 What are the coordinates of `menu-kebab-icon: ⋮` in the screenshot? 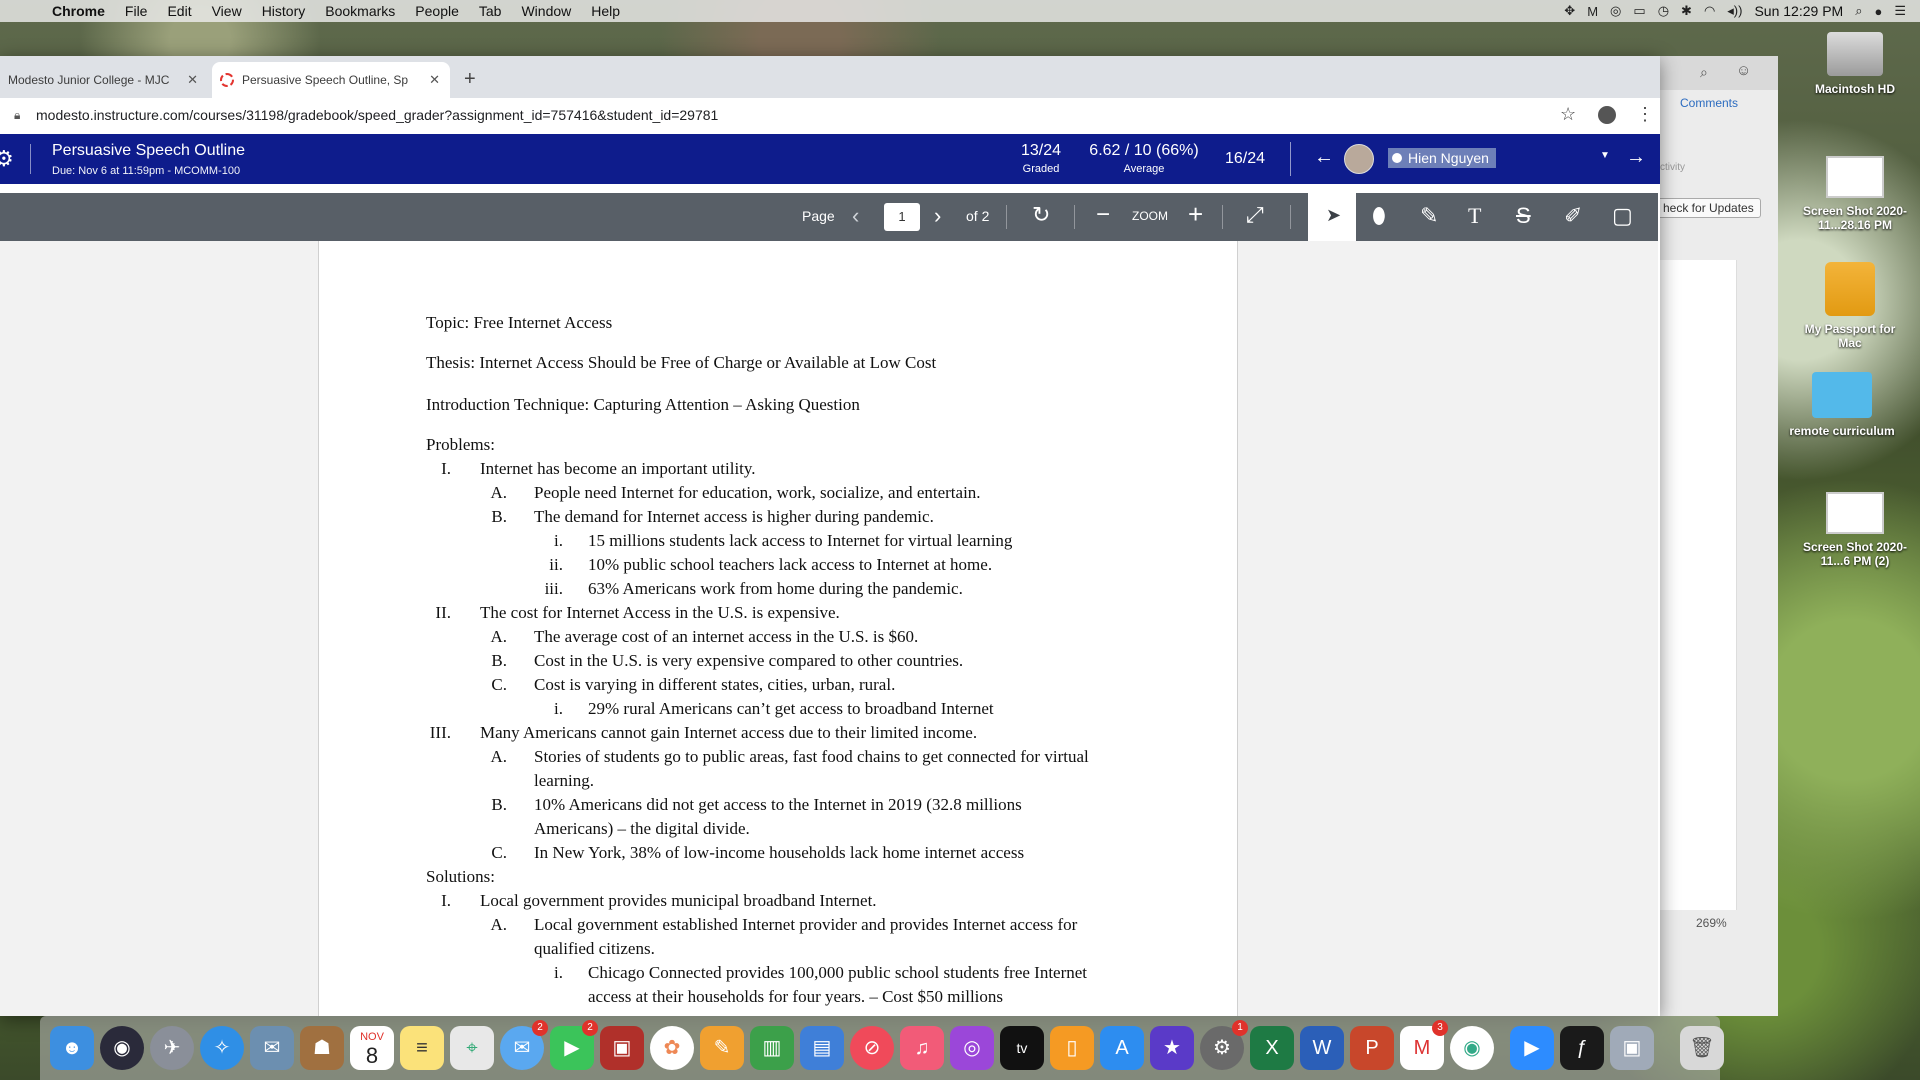 It's located at (1645, 114).